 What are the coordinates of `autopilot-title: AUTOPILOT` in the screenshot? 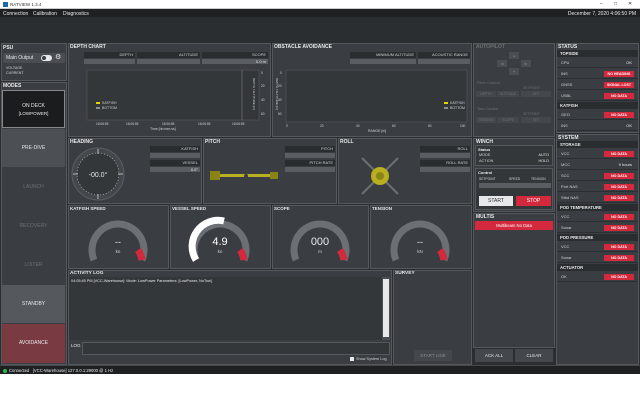 It's located at (490, 47).